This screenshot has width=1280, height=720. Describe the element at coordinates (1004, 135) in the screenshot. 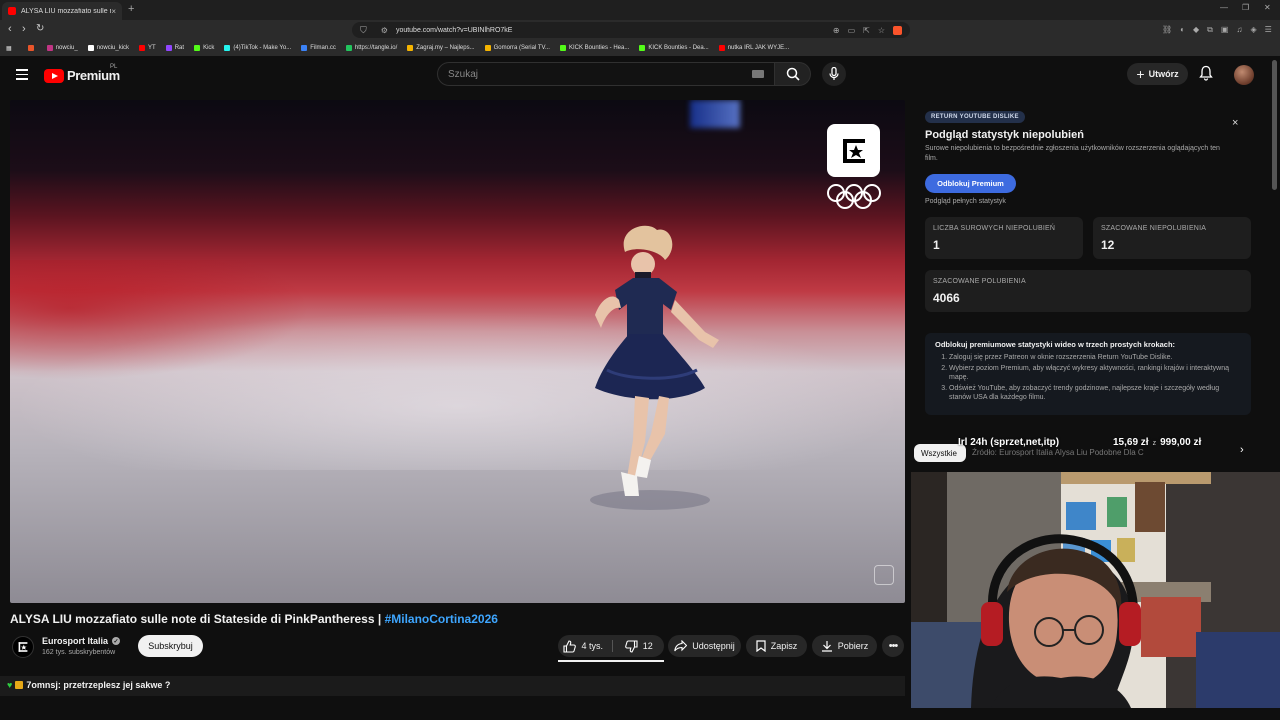

I see `ryd-title: Podgląd statystyk niepolubień` at that location.